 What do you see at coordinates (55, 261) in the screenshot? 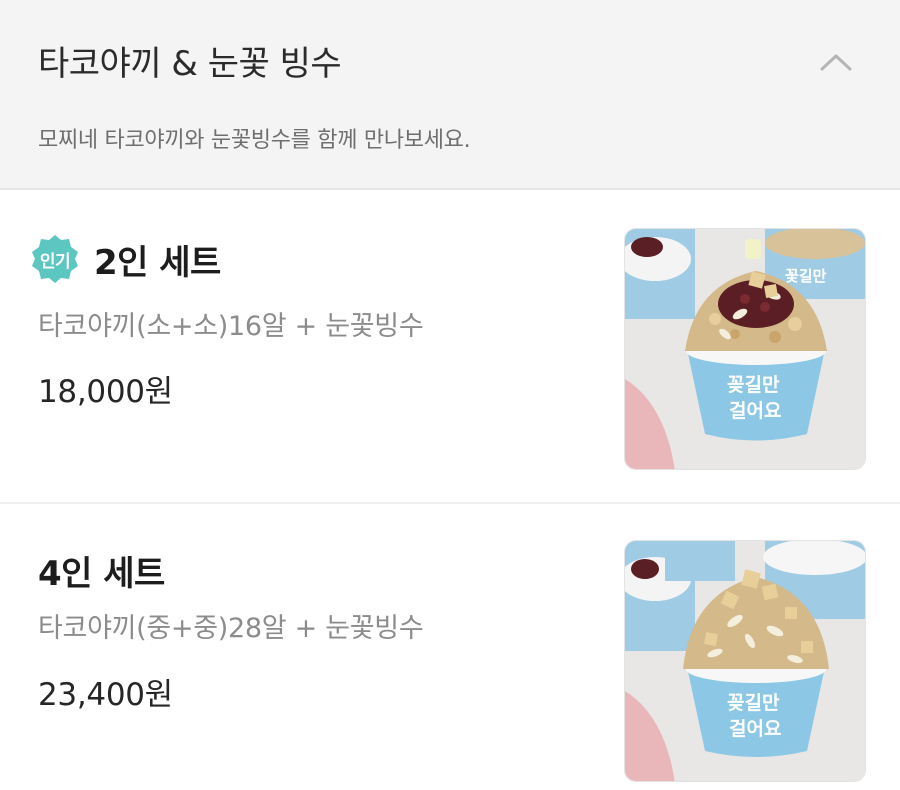
I see `badge-label: 인기` at bounding box center [55, 261].